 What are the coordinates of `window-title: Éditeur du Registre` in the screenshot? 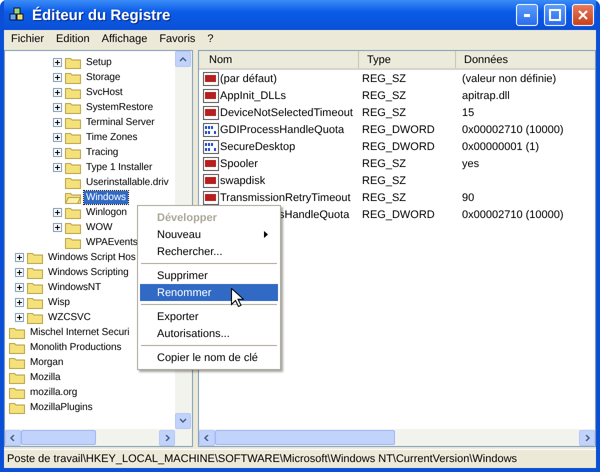 It's located at (102, 15).